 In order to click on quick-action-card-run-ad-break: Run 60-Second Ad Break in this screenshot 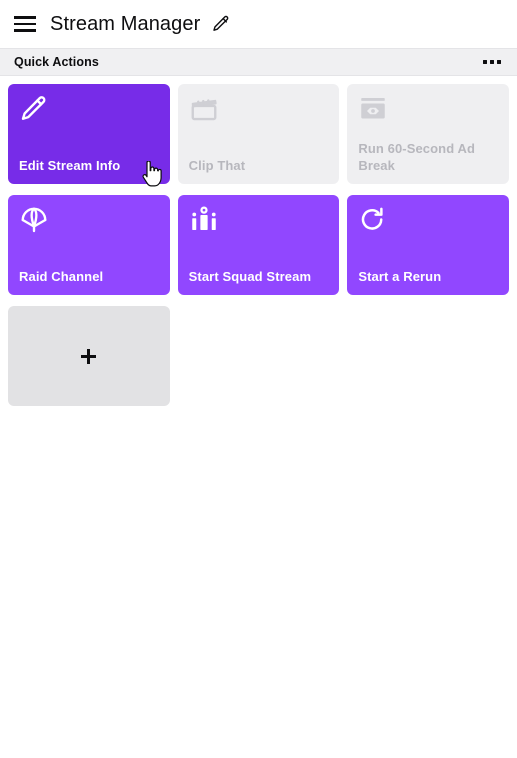, I will do `click(428, 134)`.